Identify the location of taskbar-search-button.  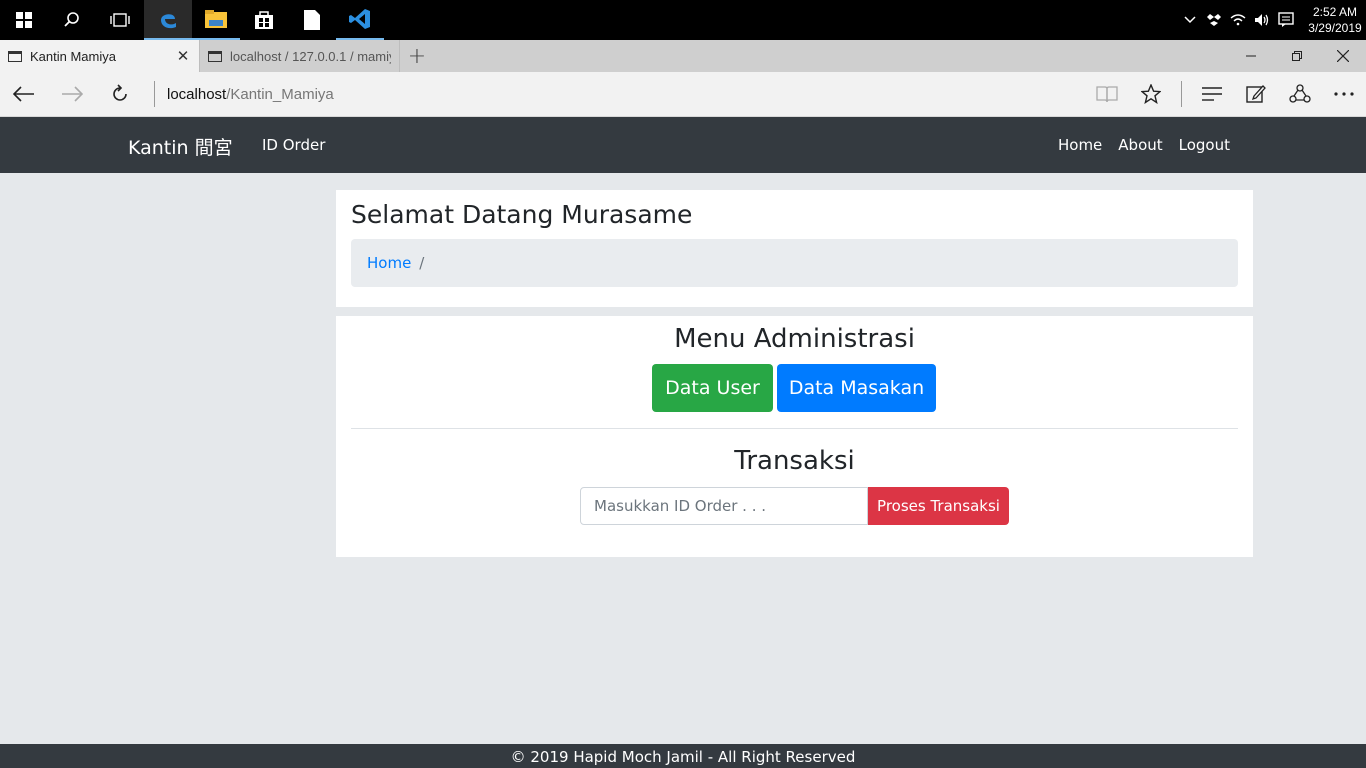
(72, 20).